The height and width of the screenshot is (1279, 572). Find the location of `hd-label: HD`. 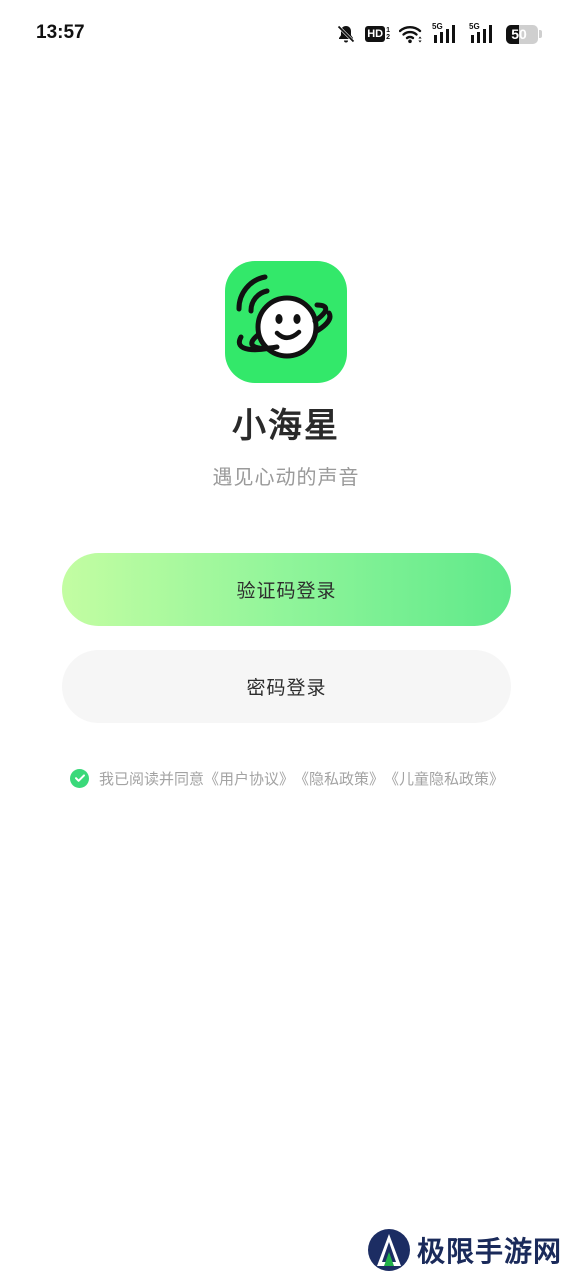

hd-label: HD is located at coordinates (375, 34).